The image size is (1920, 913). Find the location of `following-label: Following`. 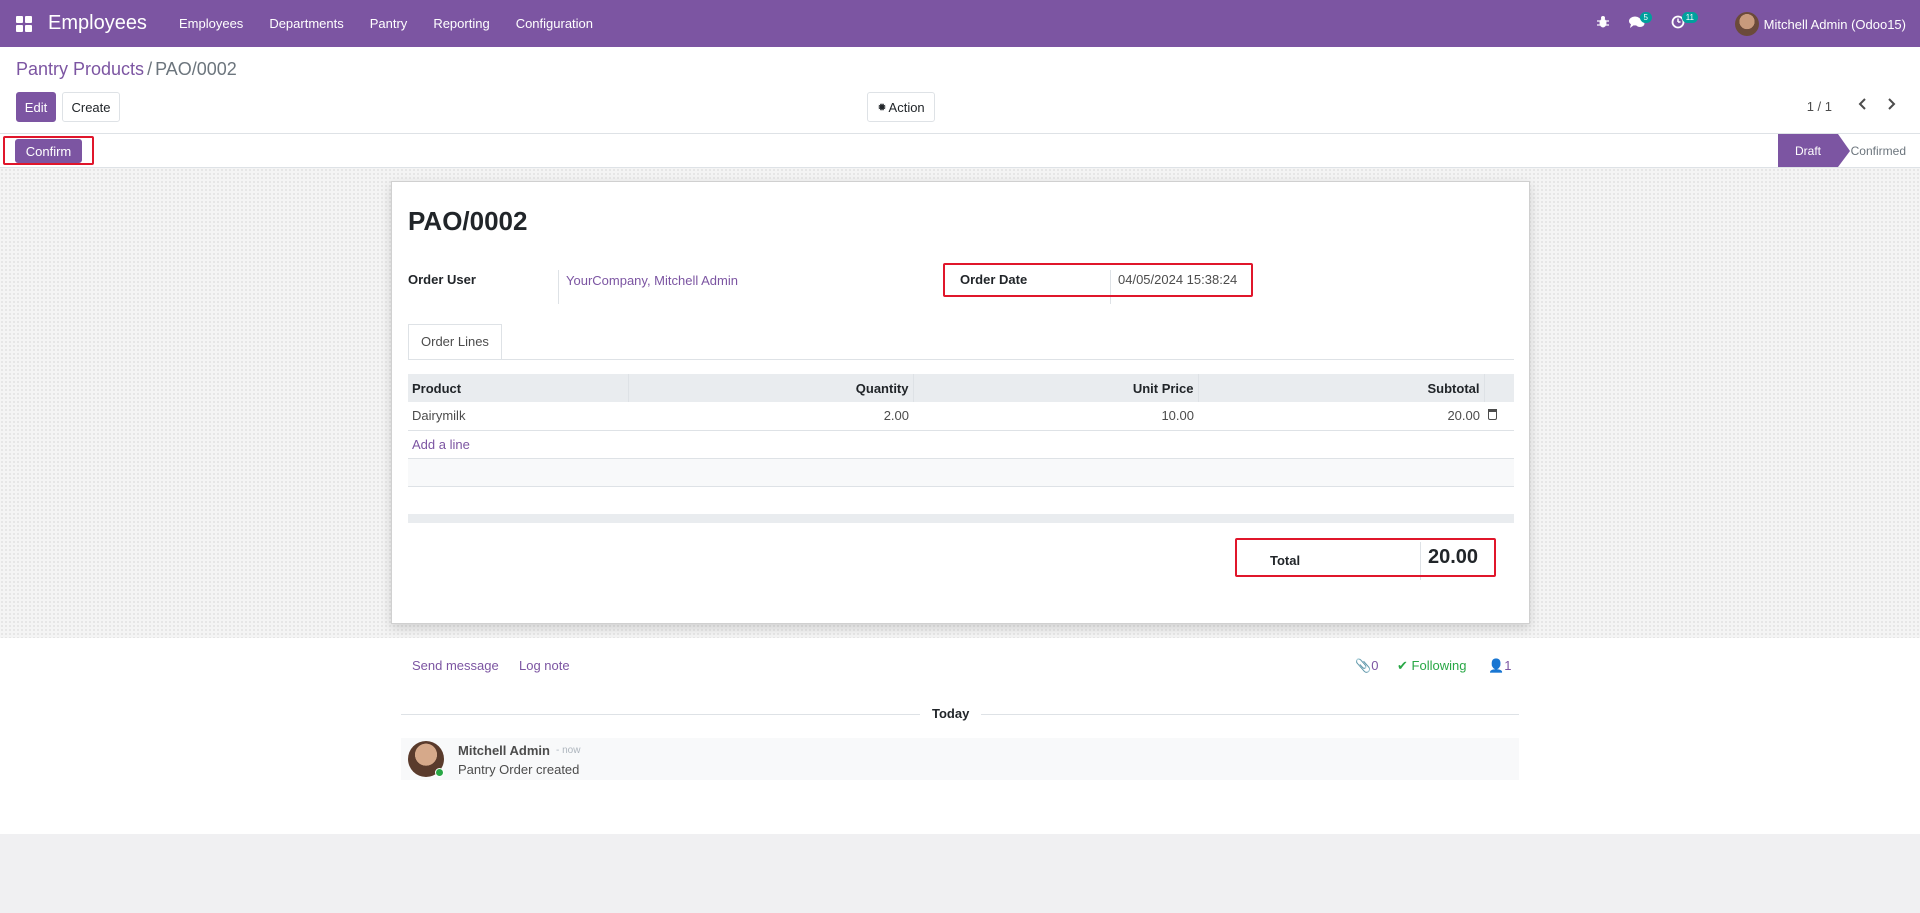

following-label: Following is located at coordinates (1439, 665).